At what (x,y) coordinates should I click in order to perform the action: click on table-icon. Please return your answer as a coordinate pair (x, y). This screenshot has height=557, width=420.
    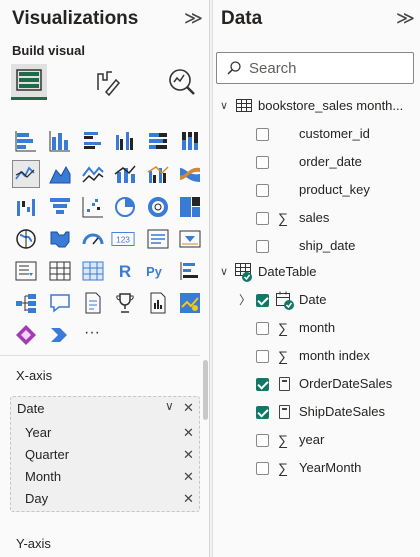
    Looking at the image, I should click on (60, 271).